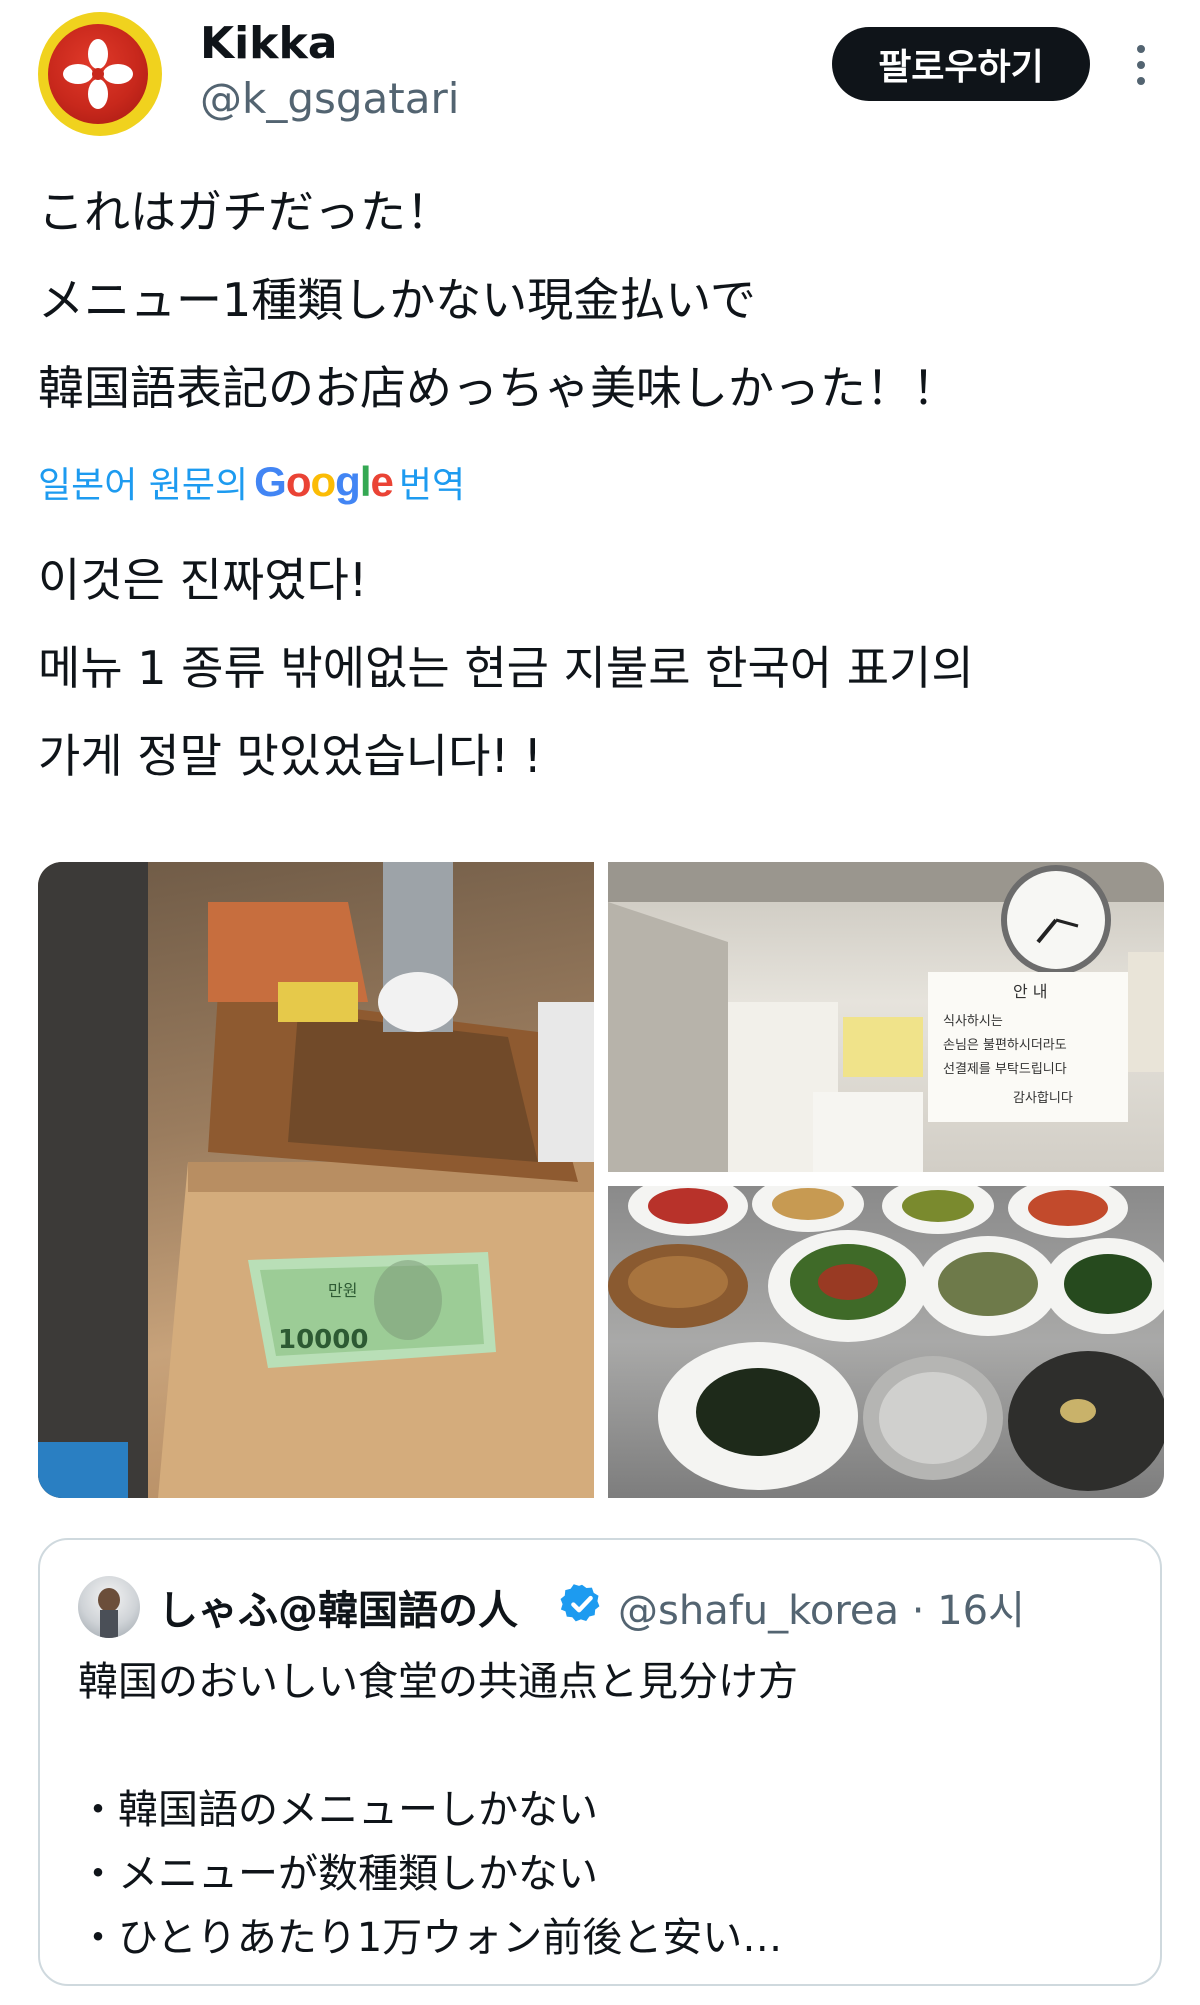  Describe the element at coordinates (290, 756) in the screenshot. I see `tweet-line: 가게 정말 맛있었습니다! !` at that location.